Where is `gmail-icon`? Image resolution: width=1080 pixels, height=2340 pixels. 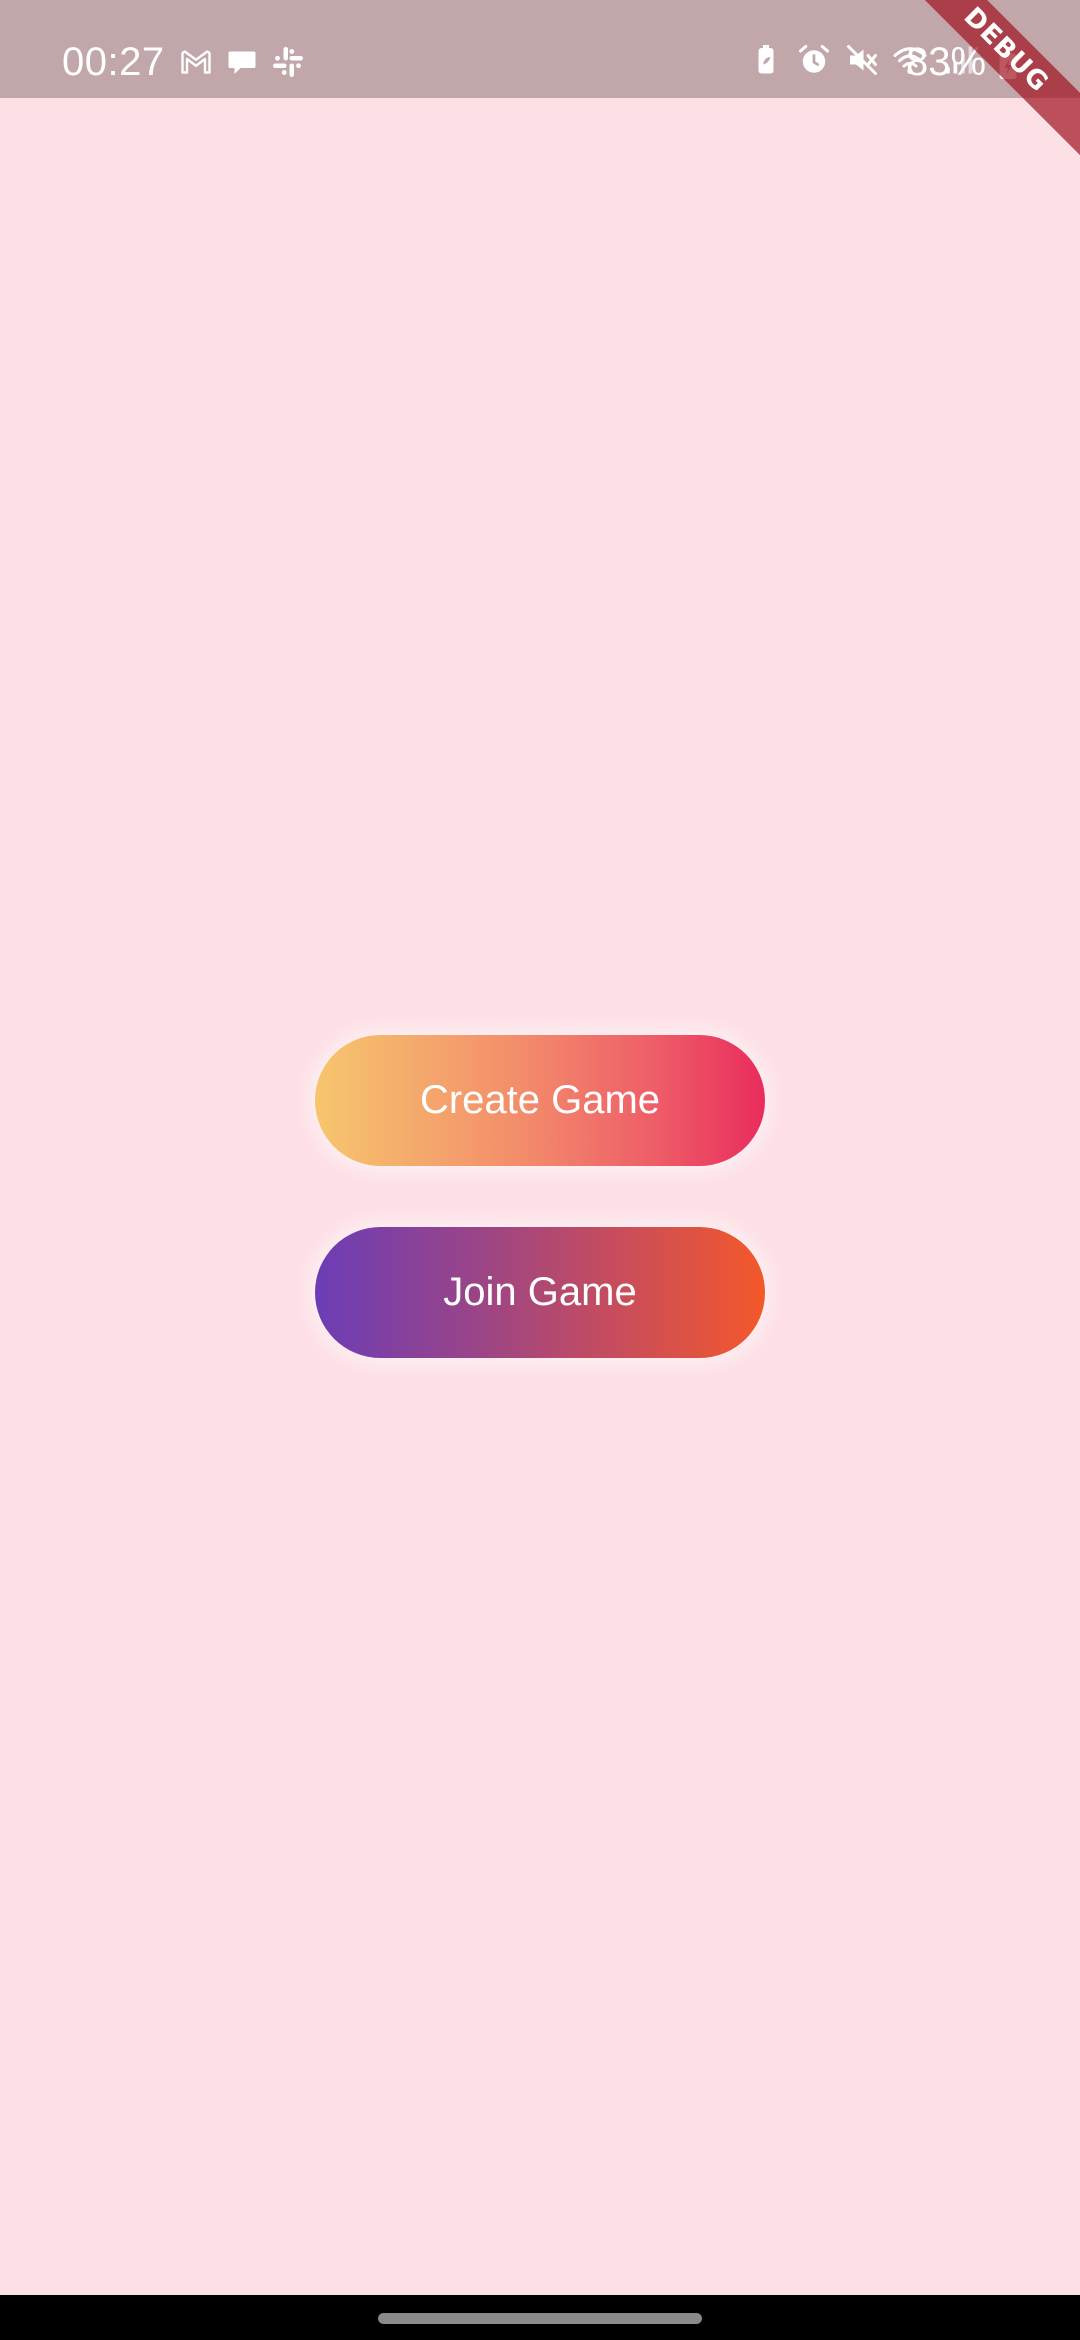 gmail-icon is located at coordinates (196, 62).